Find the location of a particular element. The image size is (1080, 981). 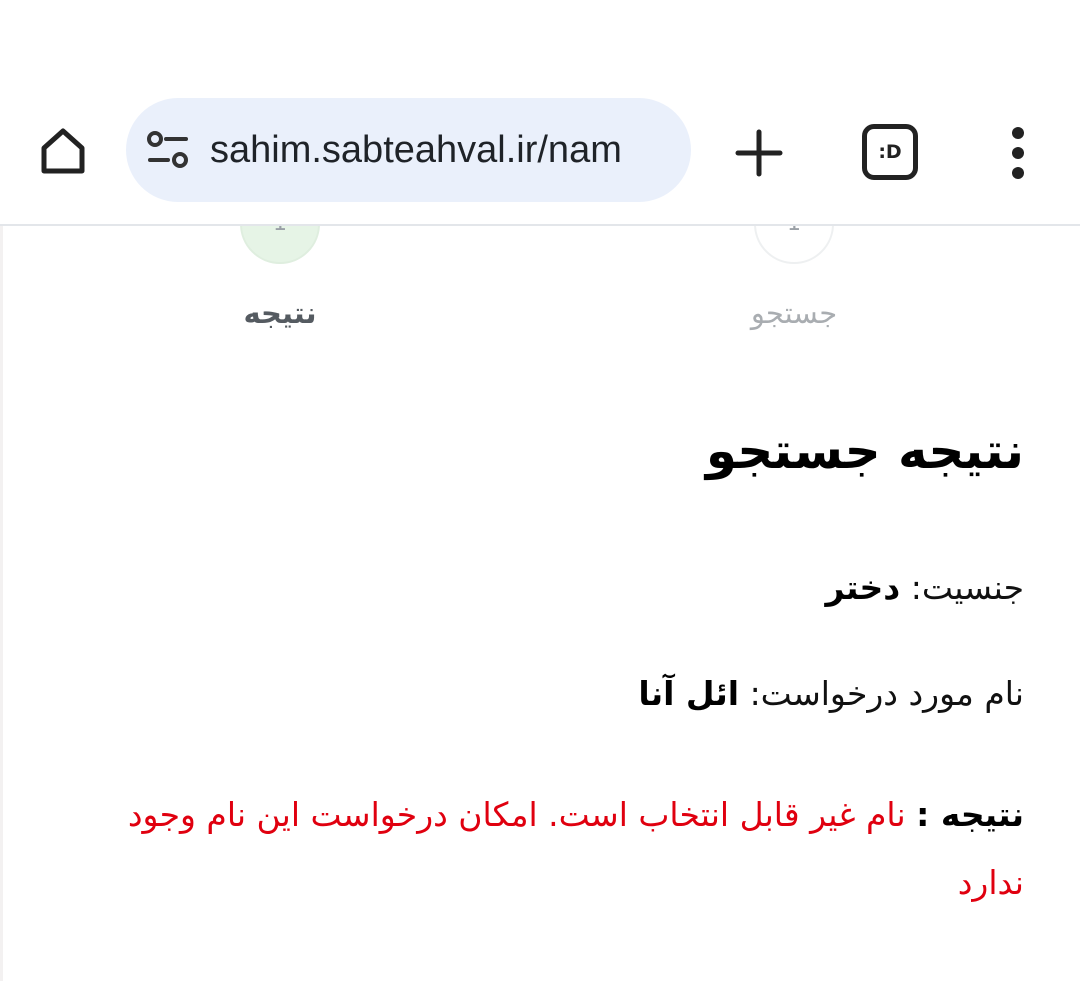

step-search-indicator: 1 is located at coordinates (794, 245).